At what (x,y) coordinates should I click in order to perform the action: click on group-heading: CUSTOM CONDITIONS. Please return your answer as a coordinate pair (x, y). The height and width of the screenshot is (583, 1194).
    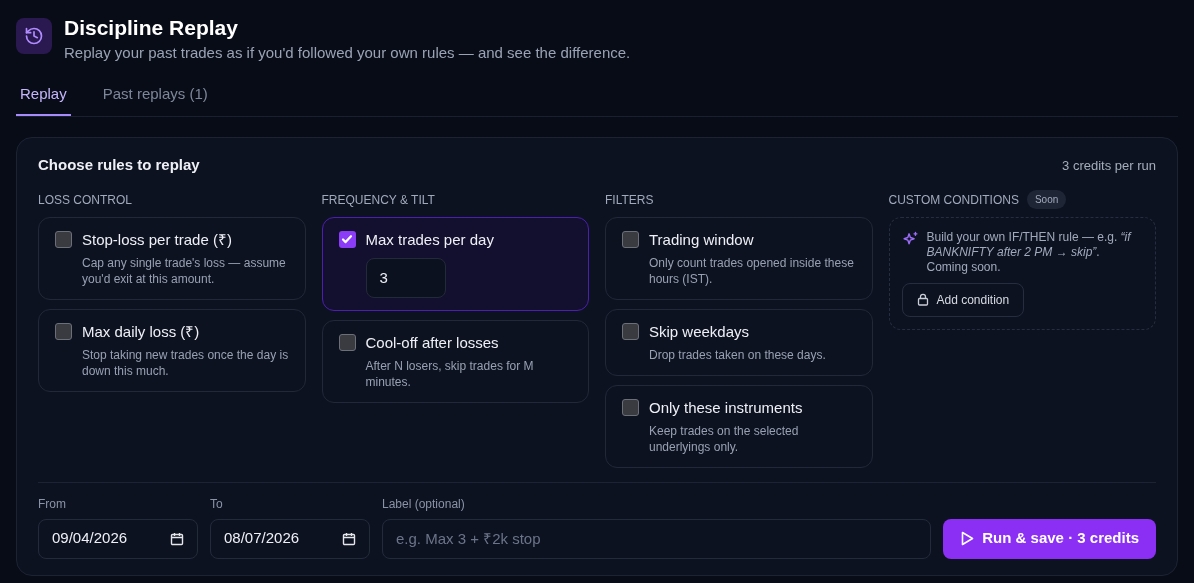
    Looking at the image, I should click on (953, 200).